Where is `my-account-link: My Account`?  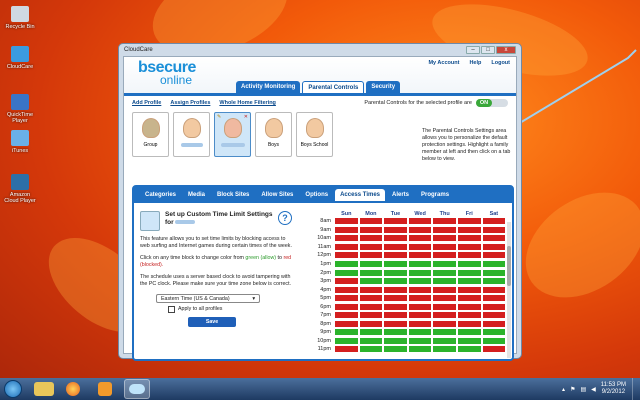 my-account-link: My Account is located at coordinates (443, 63).